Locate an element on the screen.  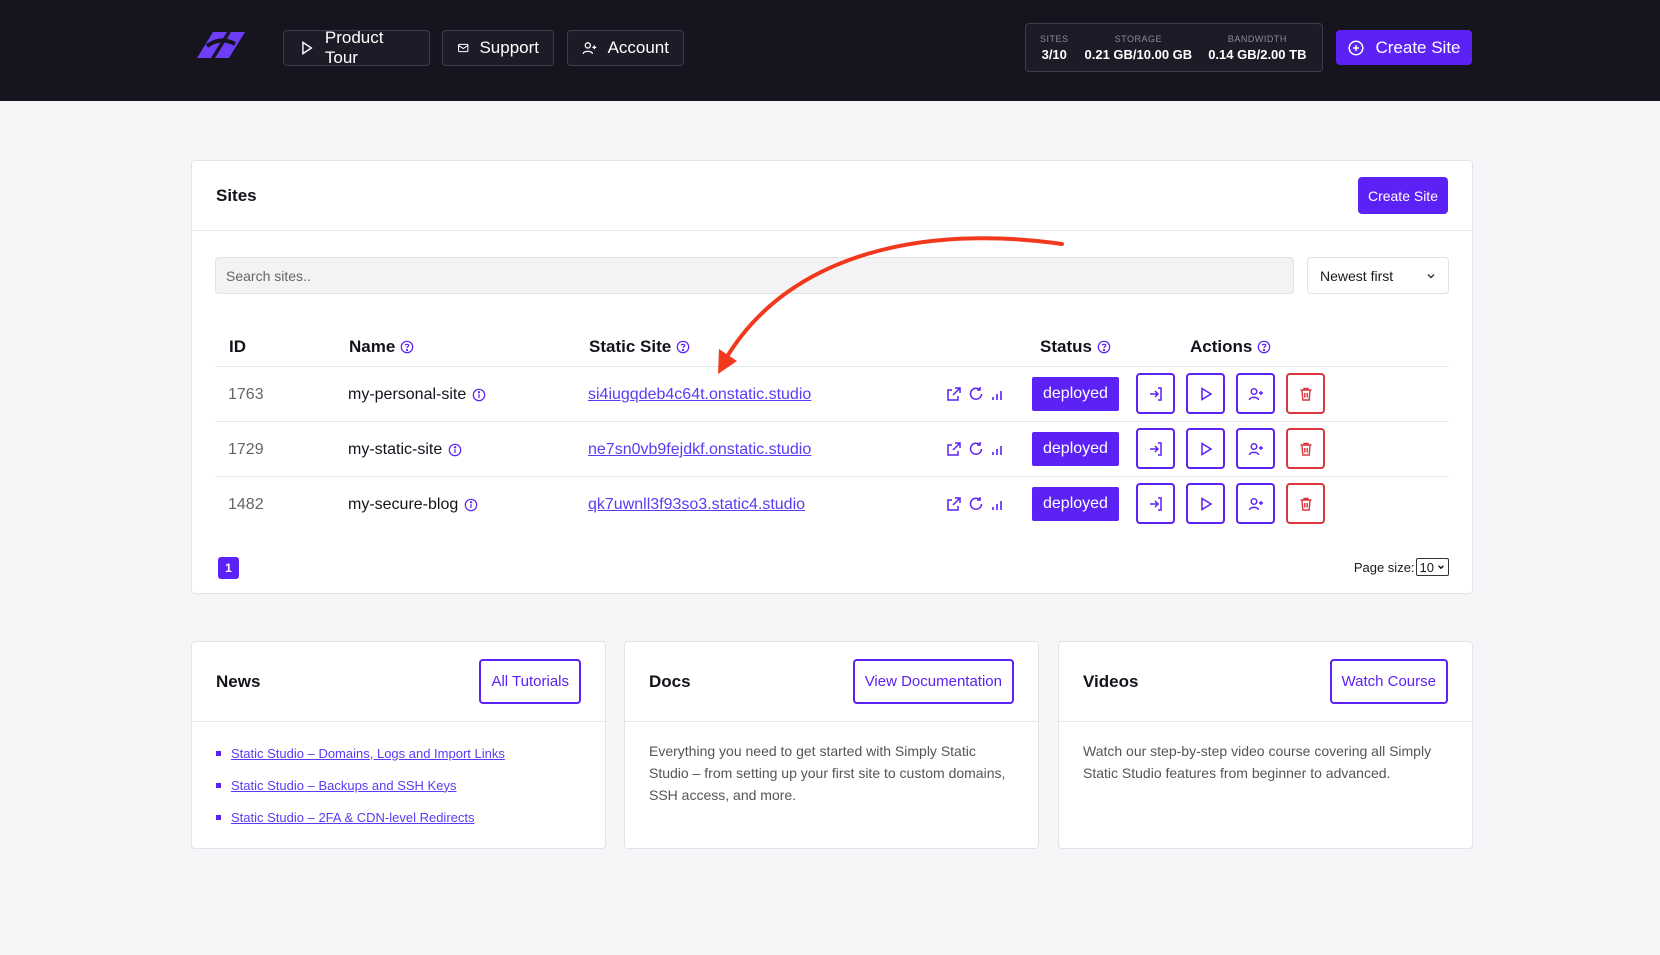
view-documentation-button: View Documentation is located at coordinates (933, 681).